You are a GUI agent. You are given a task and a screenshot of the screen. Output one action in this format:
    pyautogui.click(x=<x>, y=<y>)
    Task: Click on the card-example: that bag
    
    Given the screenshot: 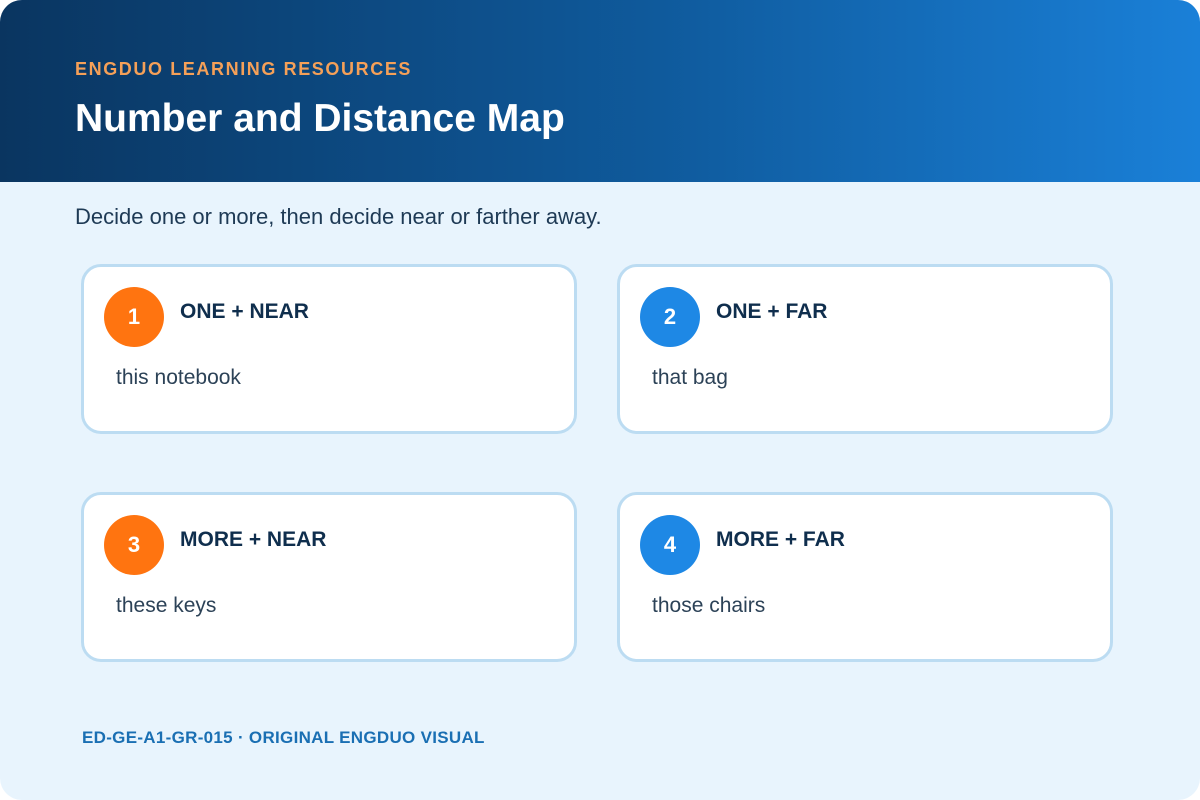 What is the action you would take?
    pyautogui.click(x=690, y=377)
    